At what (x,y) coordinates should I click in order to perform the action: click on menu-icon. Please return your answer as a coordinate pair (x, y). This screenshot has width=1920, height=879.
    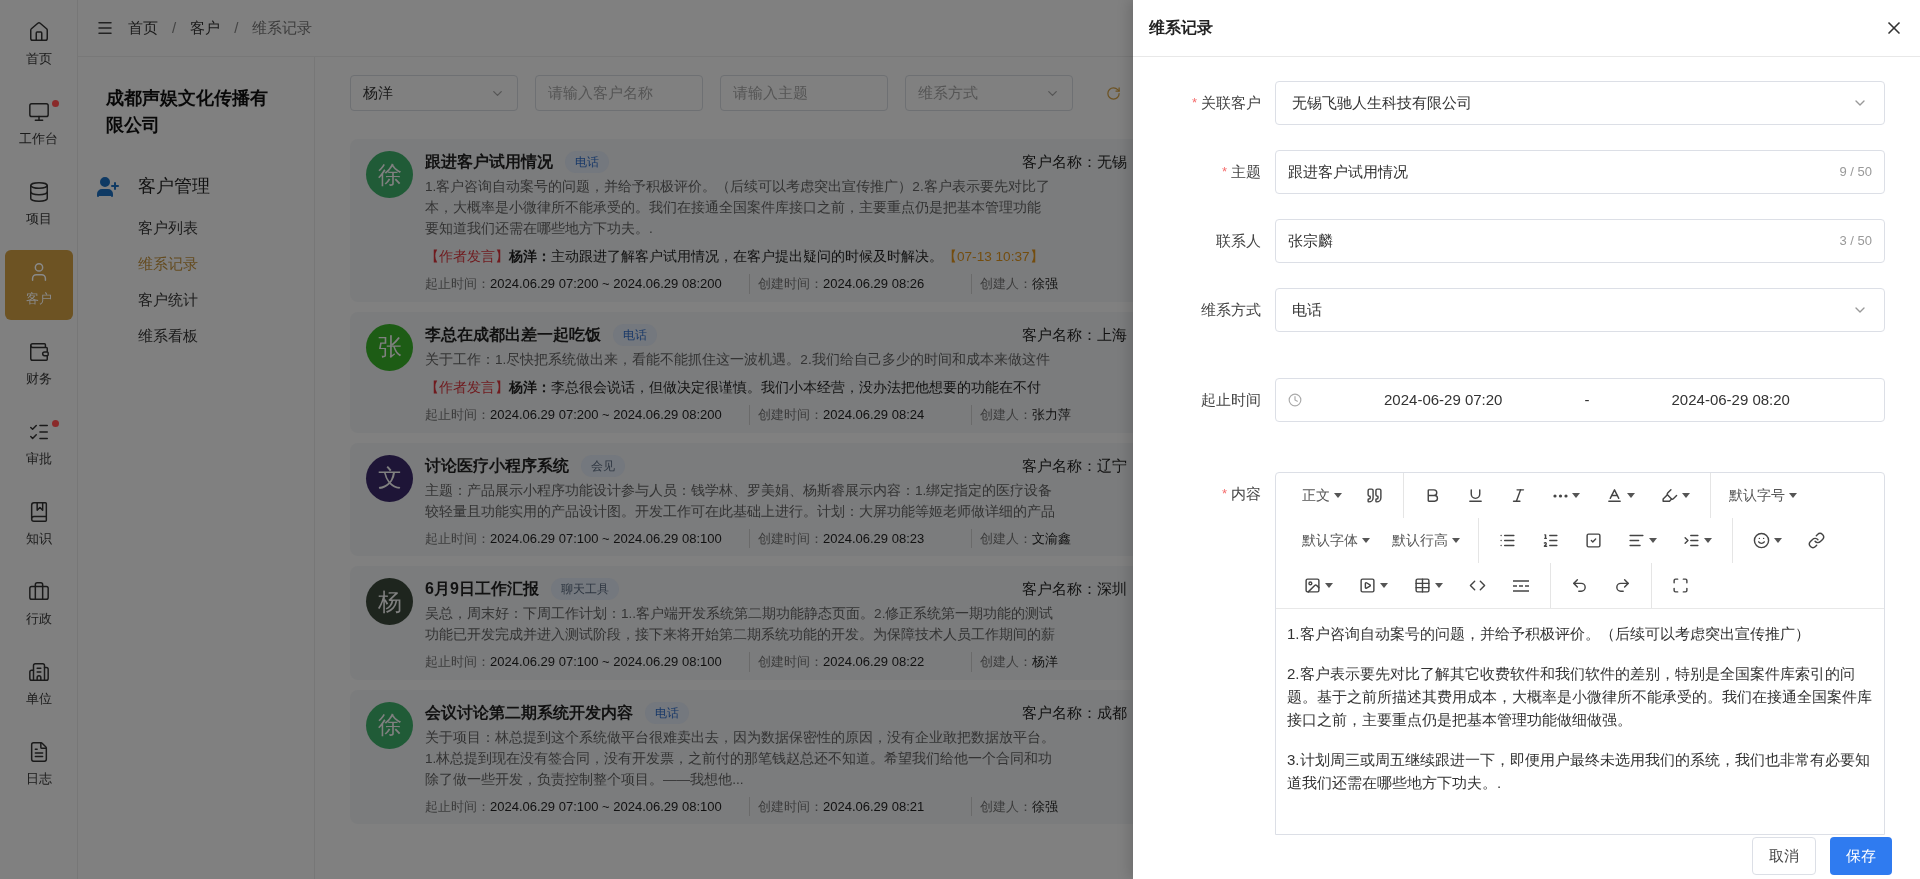
    Looking at the image, I should click on (105, 28).